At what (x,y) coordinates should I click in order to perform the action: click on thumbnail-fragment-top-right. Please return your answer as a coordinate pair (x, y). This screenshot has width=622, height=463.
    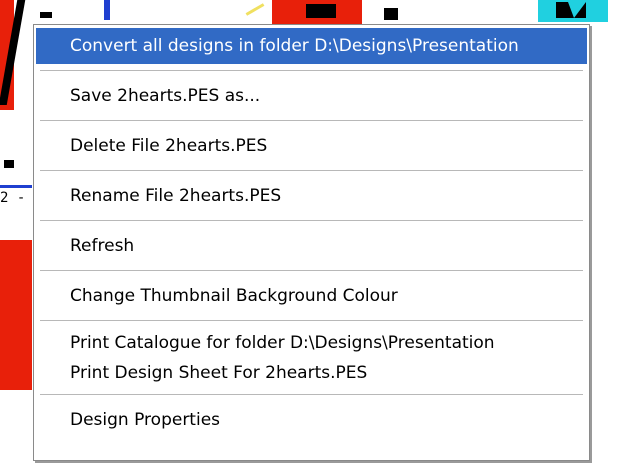
    Looking at the image, I should click on (573, 11).